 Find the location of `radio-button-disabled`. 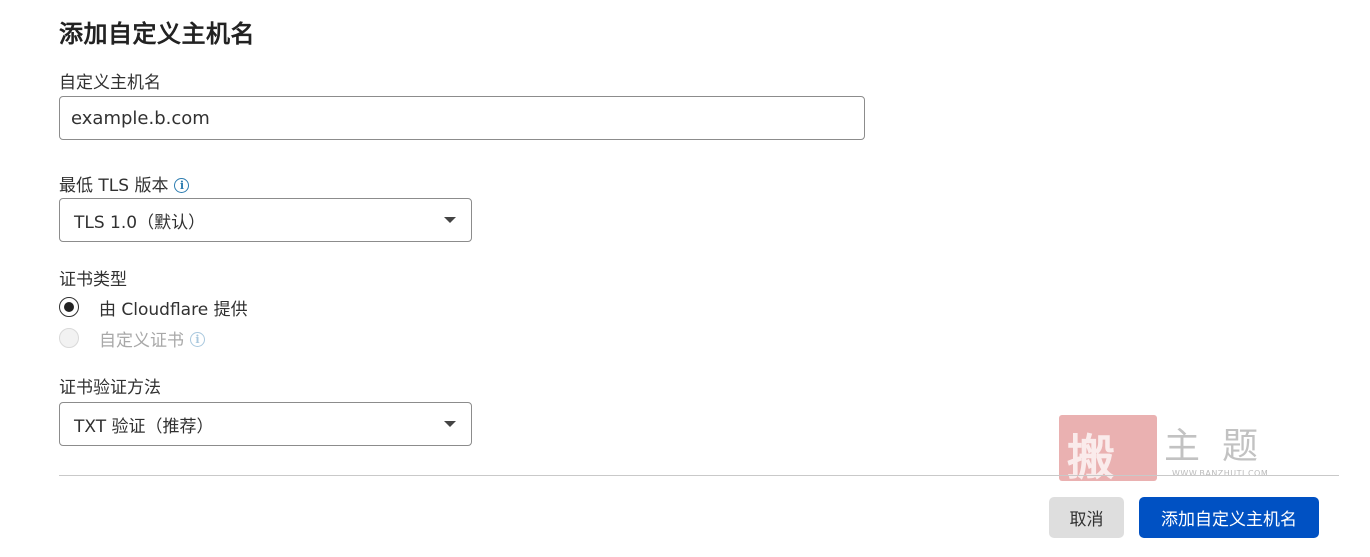

radio-button-disabled is located at coordinates (69, 338).